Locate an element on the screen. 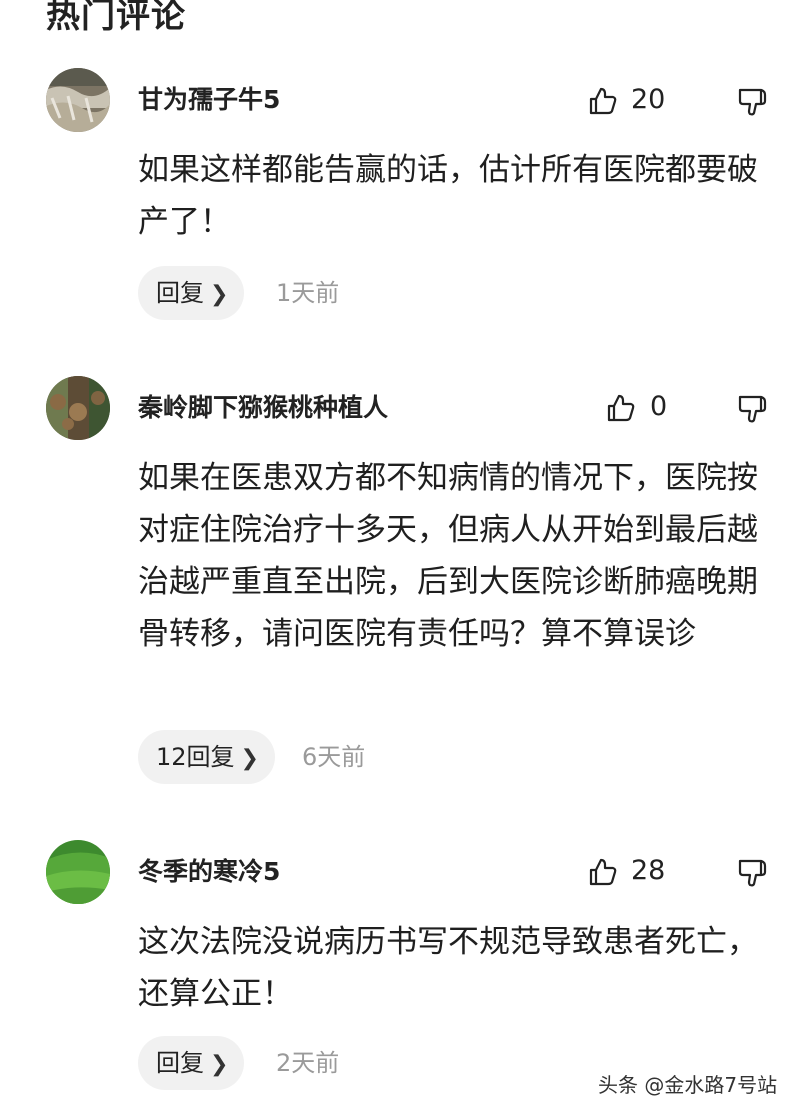 The image size is (787, 1116). comment-time: 6天前 is located at coordinates (334, 757).